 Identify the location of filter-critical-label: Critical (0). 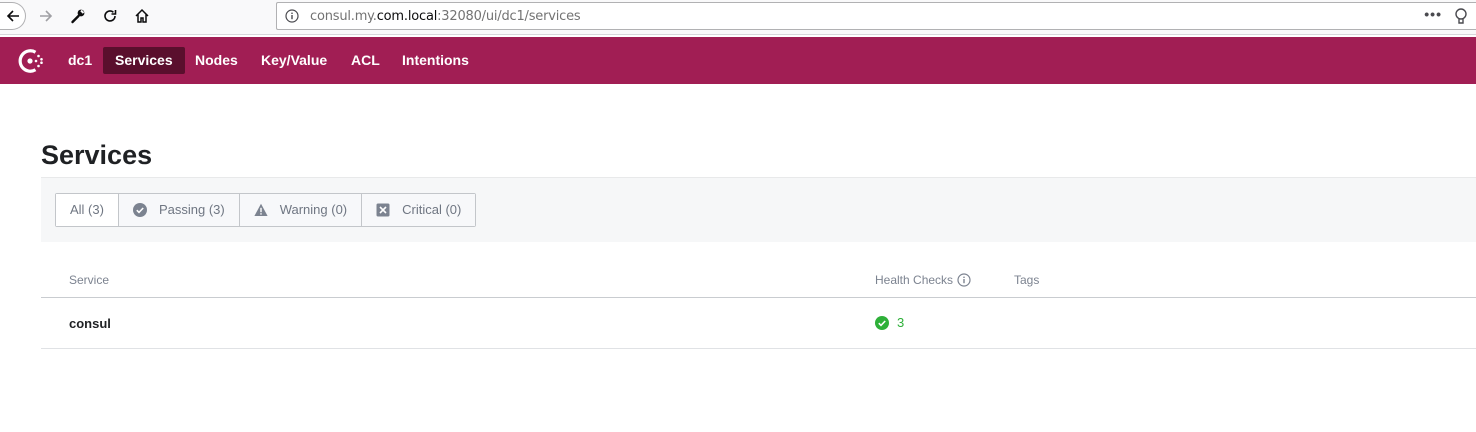
(432, 209).